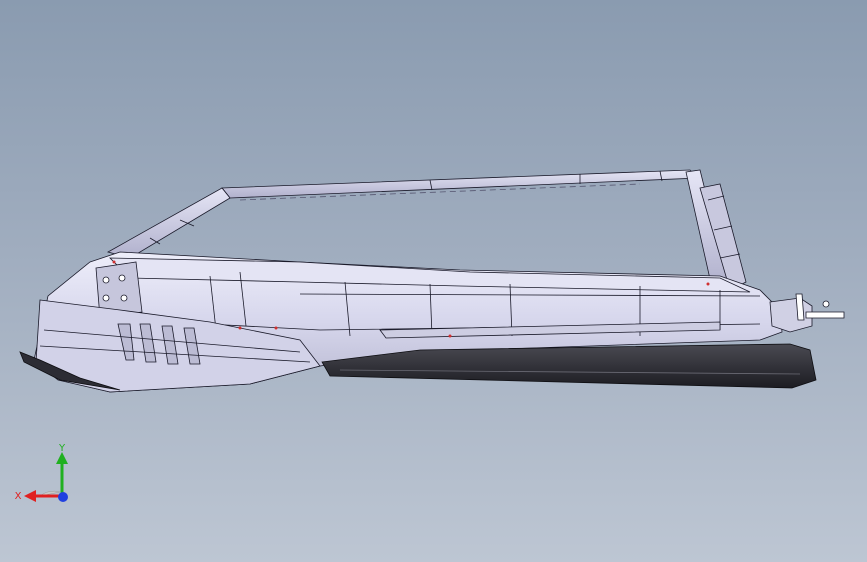 This screenshot has width=867, height=562. Describe the element at coordinates (63, 497) in the screenshot. I see `z-axis-dot` at that location.